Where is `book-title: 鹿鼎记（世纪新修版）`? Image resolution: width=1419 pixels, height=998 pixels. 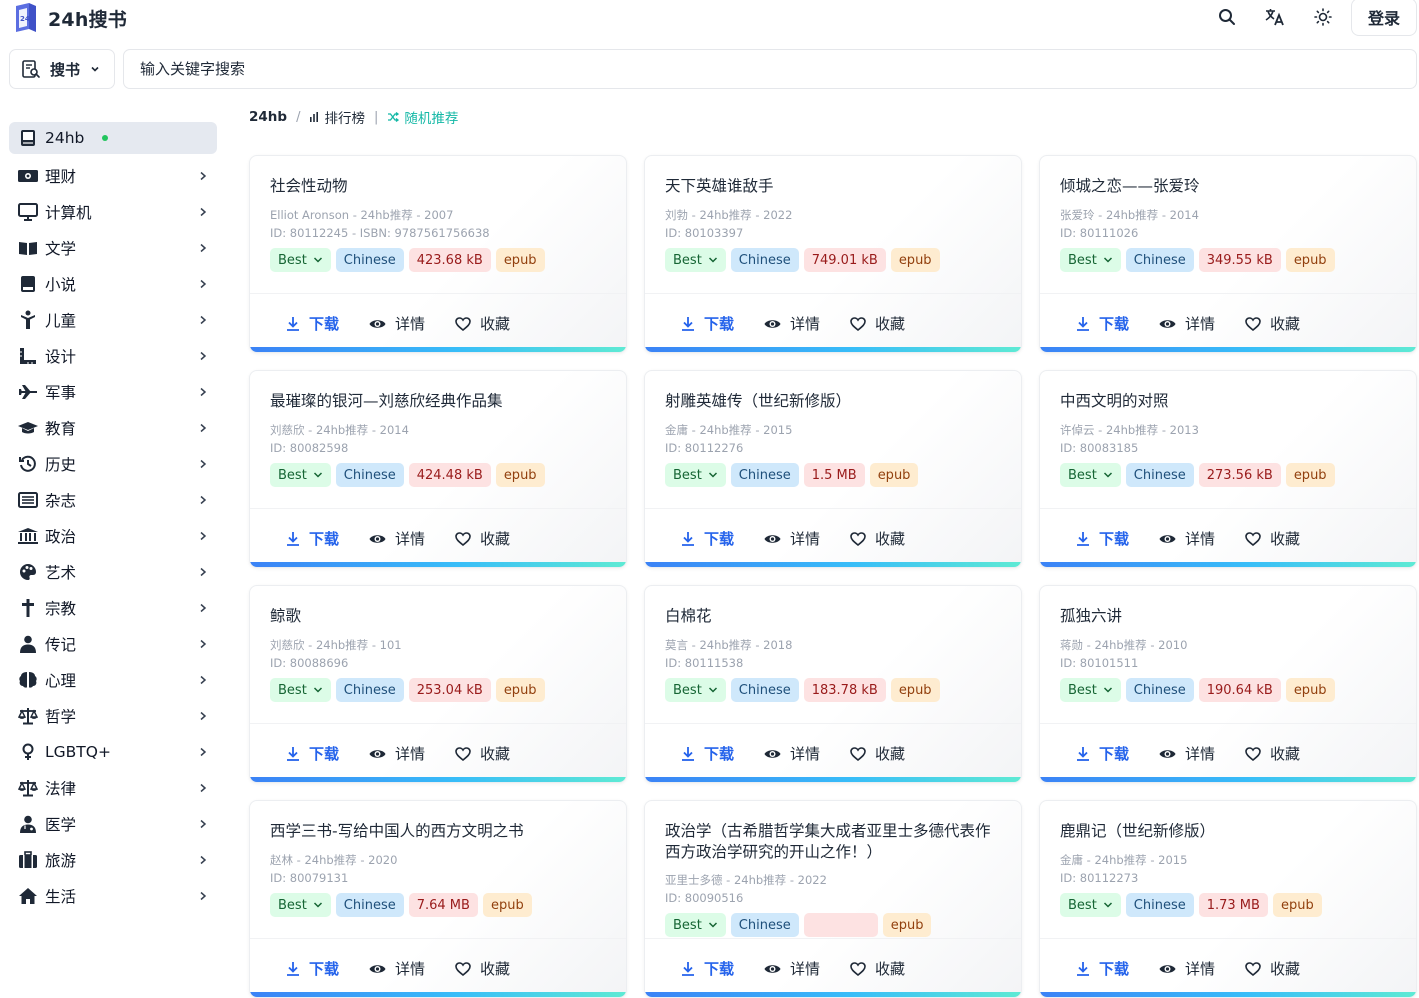 book-title: 鹿鼎记（世纪新修版） is located at coordinates (1232, 831).